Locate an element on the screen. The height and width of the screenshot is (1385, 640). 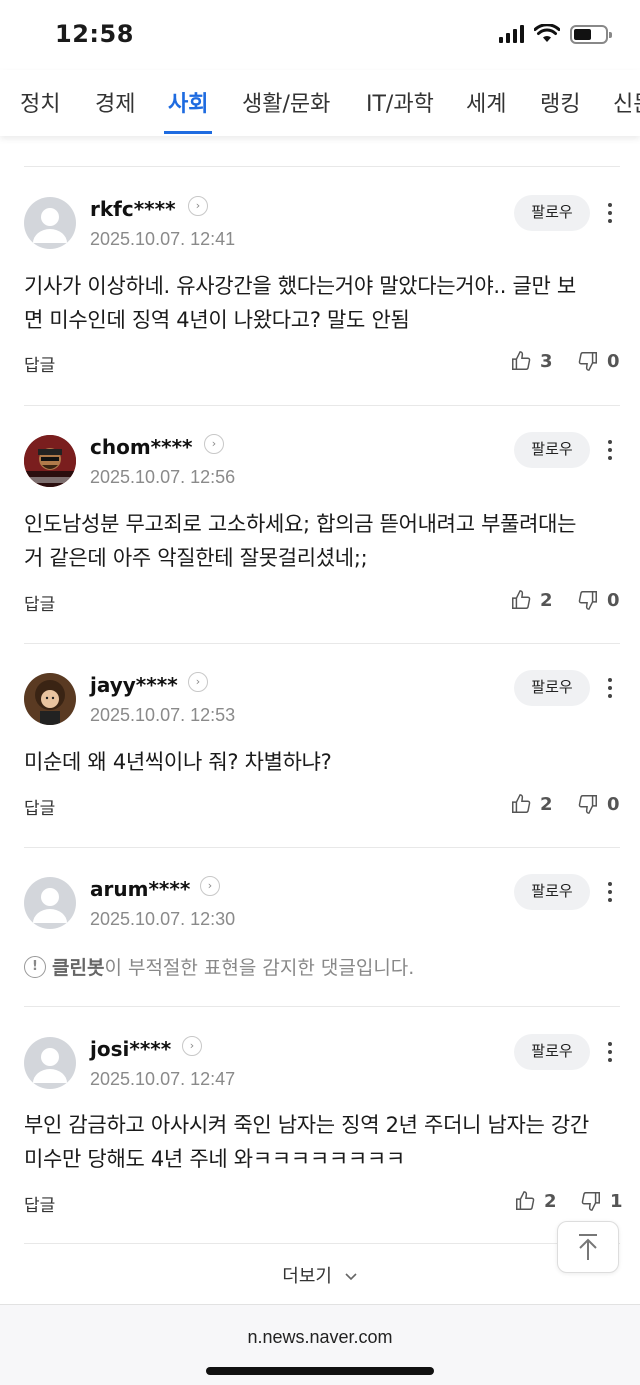
like-count: 3 is located at coordinates (546, 361).